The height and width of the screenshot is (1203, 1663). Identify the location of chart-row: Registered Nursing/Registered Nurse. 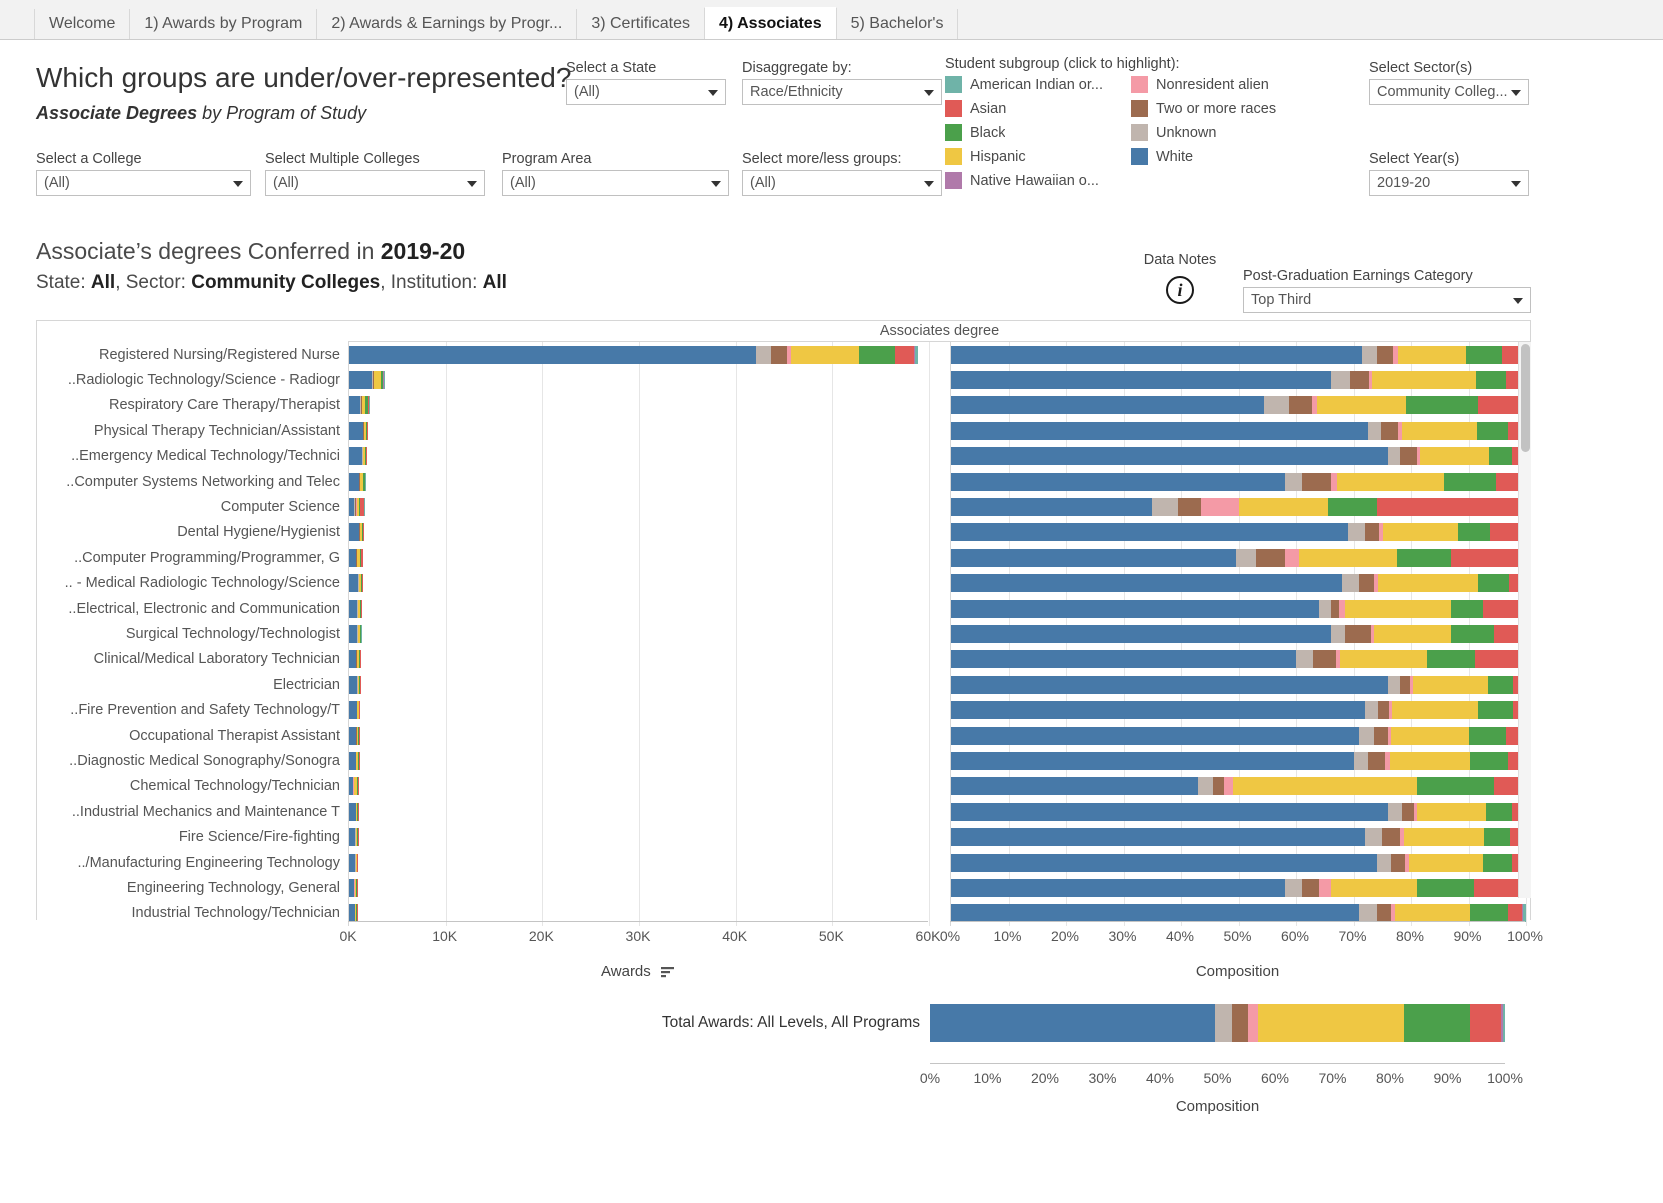
(783, 355).